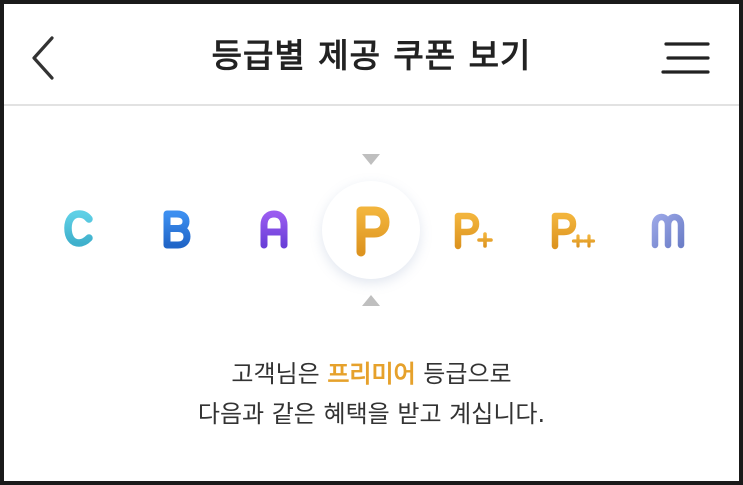 The height and width of the screenshot is (485, 743). Describe the element at coordinates (473, 231) in the screenshot. I see `grade-p-plus-icon` at that location.